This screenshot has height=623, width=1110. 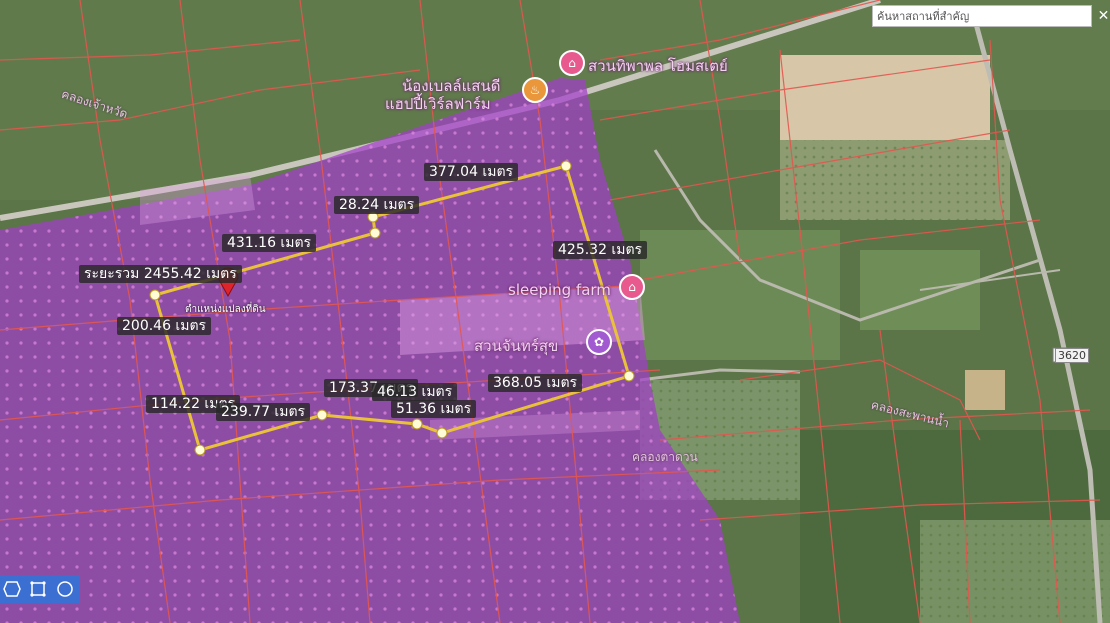 What do you see at coordinates (600, 250) in the screenshot?
I see `segment-label: 425.32 เมตร` at bounding box center [600, 250].